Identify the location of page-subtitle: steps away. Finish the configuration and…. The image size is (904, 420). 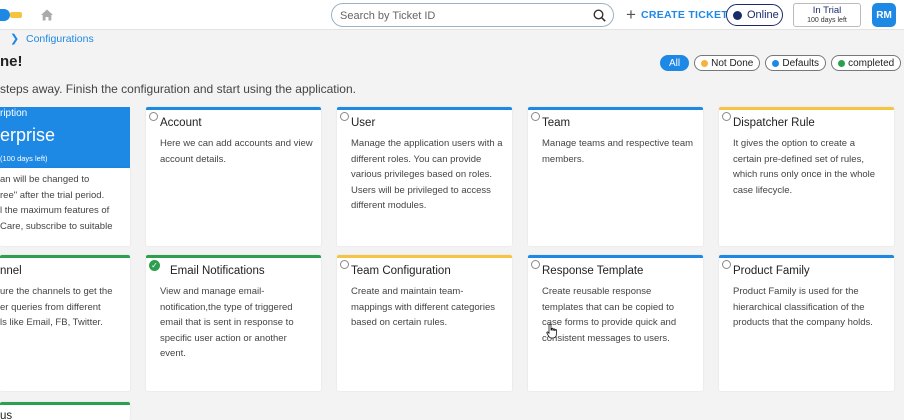
(178, 89).